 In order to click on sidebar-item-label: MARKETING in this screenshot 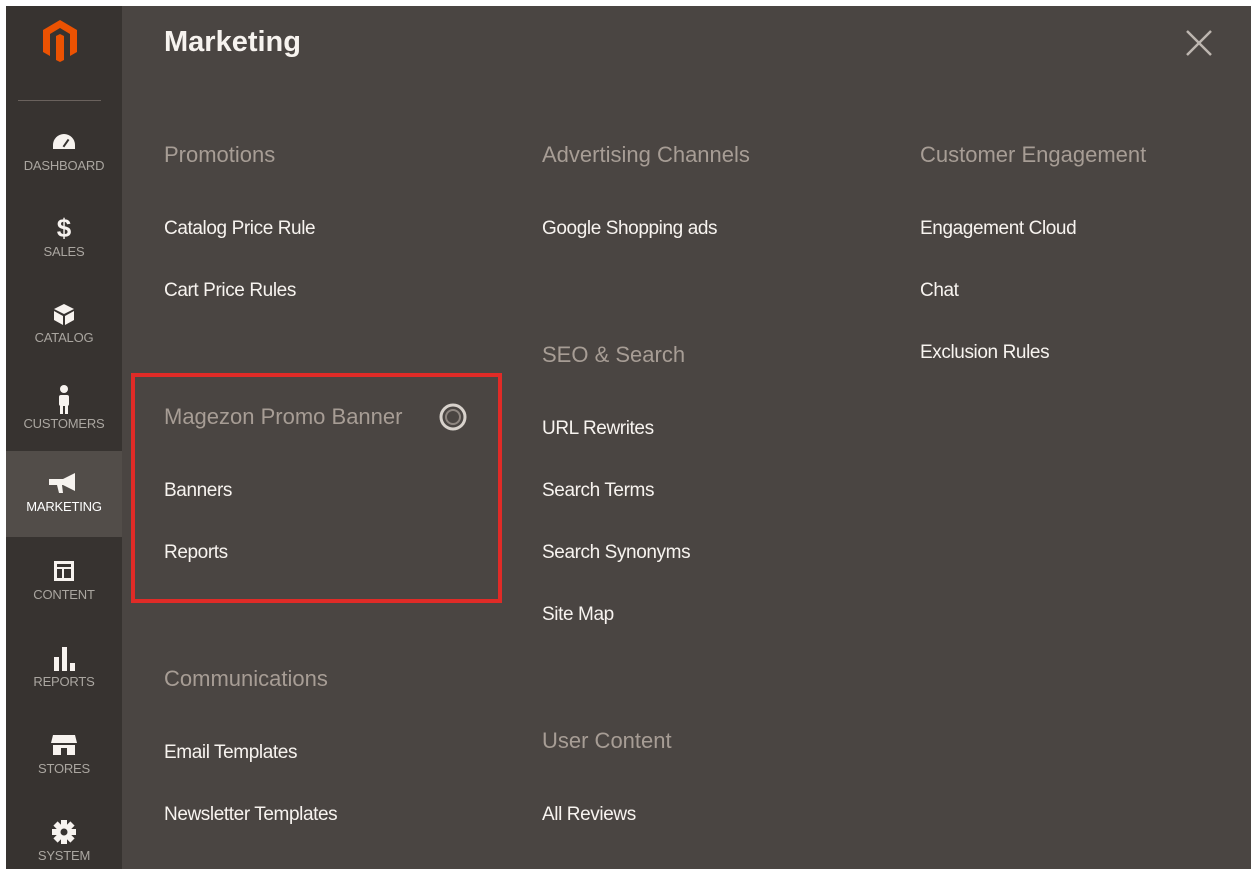, I will do `click(64, 506)`.